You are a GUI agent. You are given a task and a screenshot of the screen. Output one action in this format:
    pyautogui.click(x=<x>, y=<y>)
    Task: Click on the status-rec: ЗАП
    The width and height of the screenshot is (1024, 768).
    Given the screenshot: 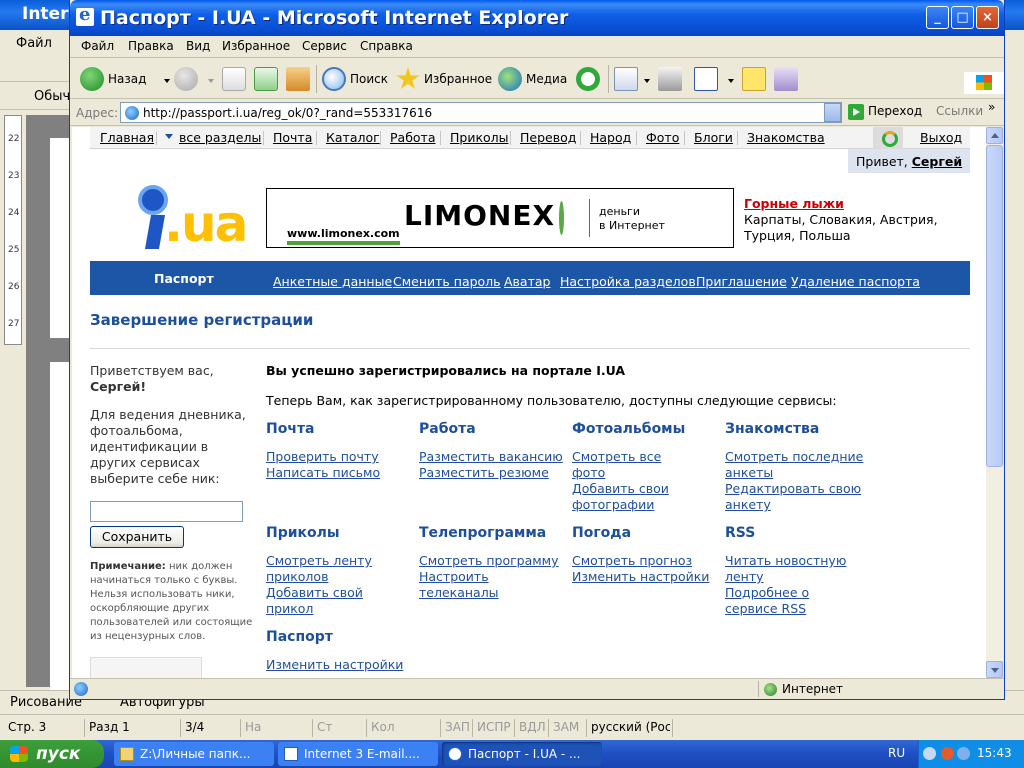 What is the action you would take?
    pyautogui.click(x=456, y=728)
    